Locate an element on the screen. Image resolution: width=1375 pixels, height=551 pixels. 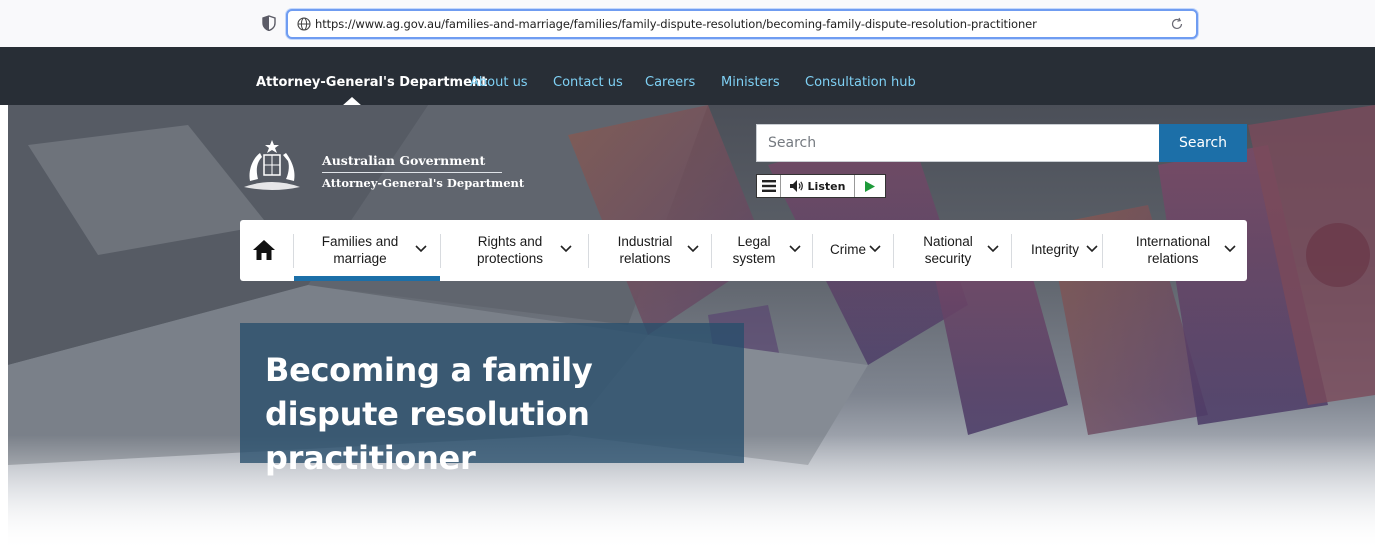
top-nav-brand-link: Attorney-General's Department is located at coordinates (371, 82).